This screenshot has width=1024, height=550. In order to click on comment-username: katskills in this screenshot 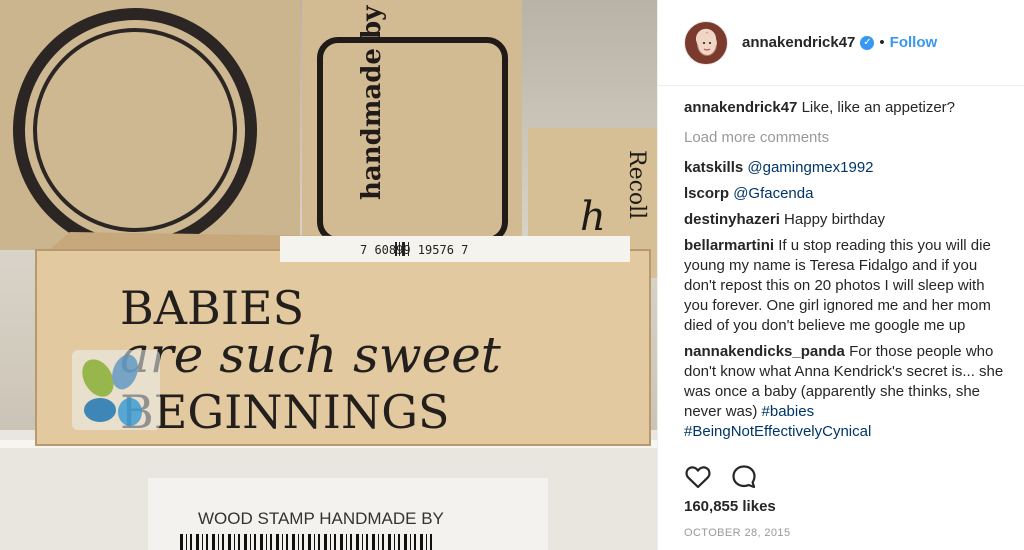, I will do `click(713, 167)`.